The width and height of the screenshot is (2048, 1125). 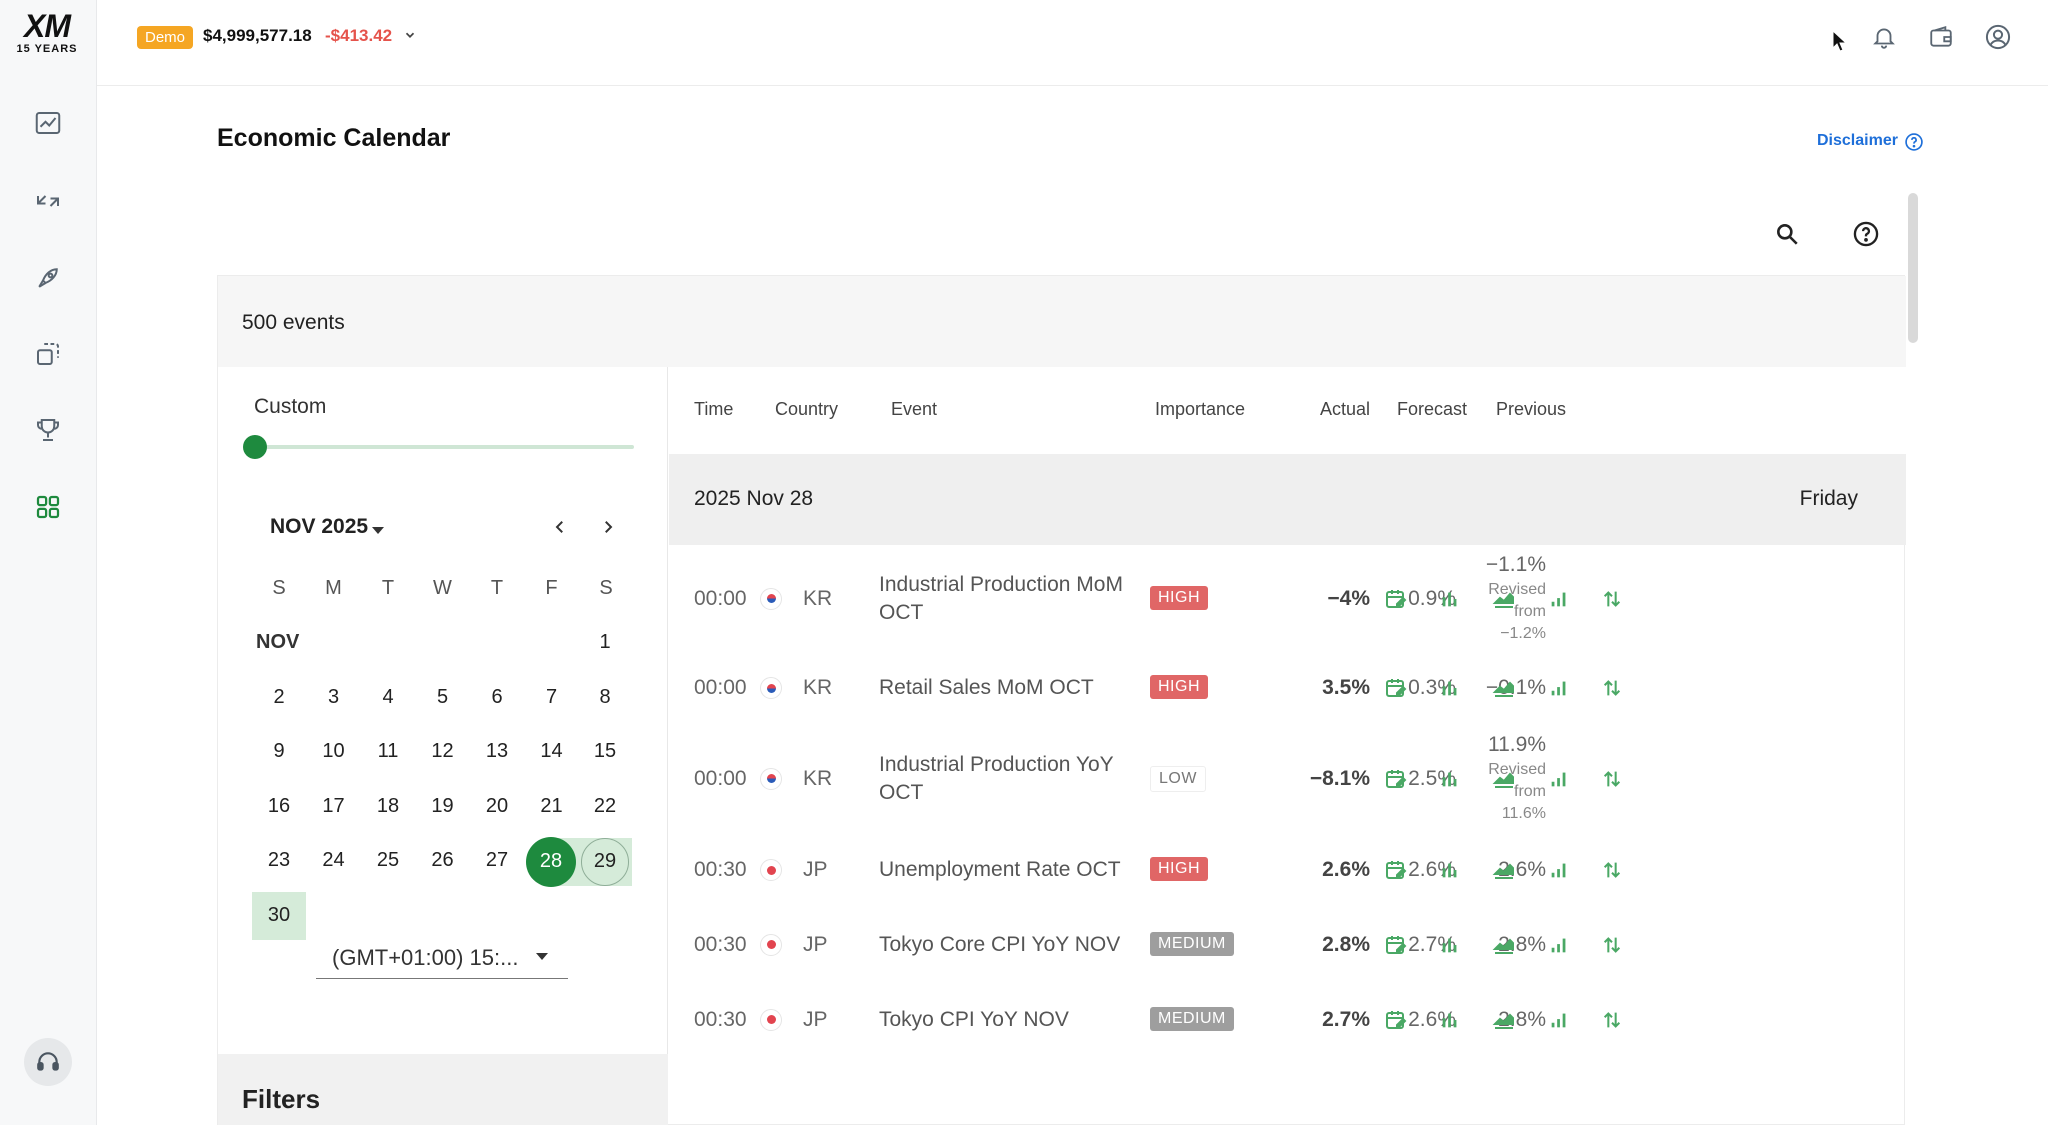 What do you see at coordinates (1998, 37) in the screenshot?
I see `user-icon` at bounding box center [1998, 37].